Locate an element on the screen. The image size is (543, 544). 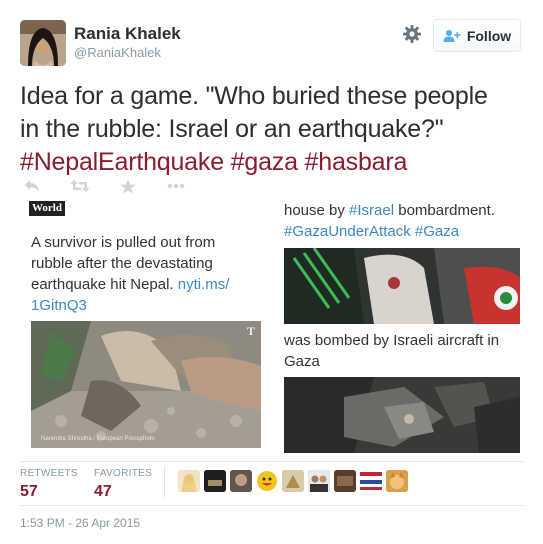
retweets-label: RETWEETS is located at coordinates (49, 473).